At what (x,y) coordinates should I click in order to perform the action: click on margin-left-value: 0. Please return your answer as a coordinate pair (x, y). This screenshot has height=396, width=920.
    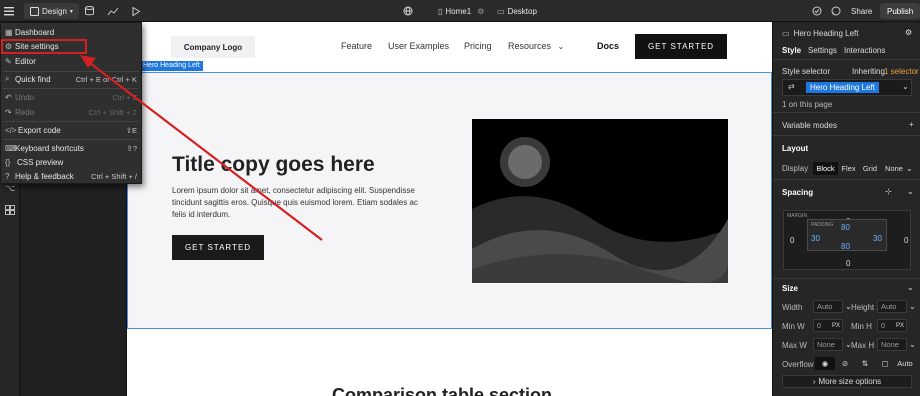
    Looking at the image, I should click on (792, 240).